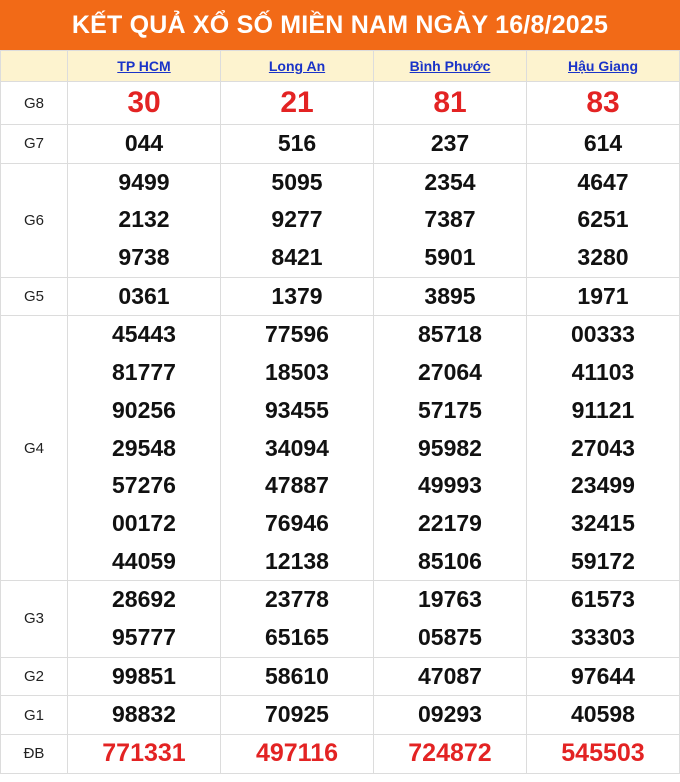 This screenshot has height=782, width=680. I want to click on winning-number: 70925, so click(297, 714).